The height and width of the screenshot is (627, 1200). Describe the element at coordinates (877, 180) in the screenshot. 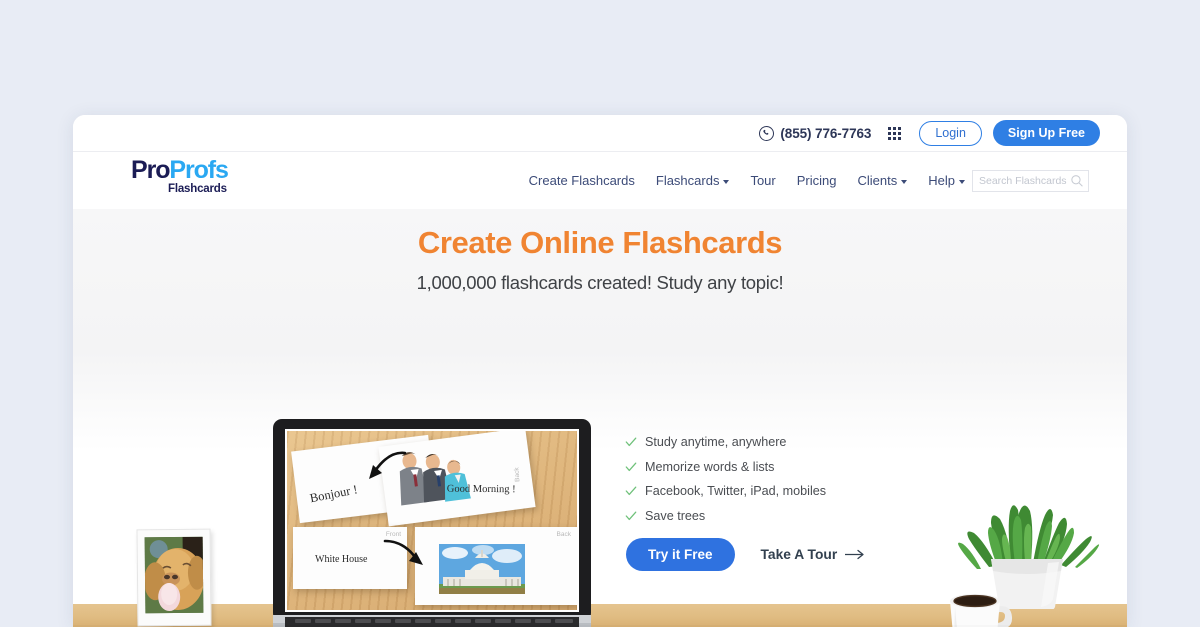

I see `nav-label: Clients` at that location.